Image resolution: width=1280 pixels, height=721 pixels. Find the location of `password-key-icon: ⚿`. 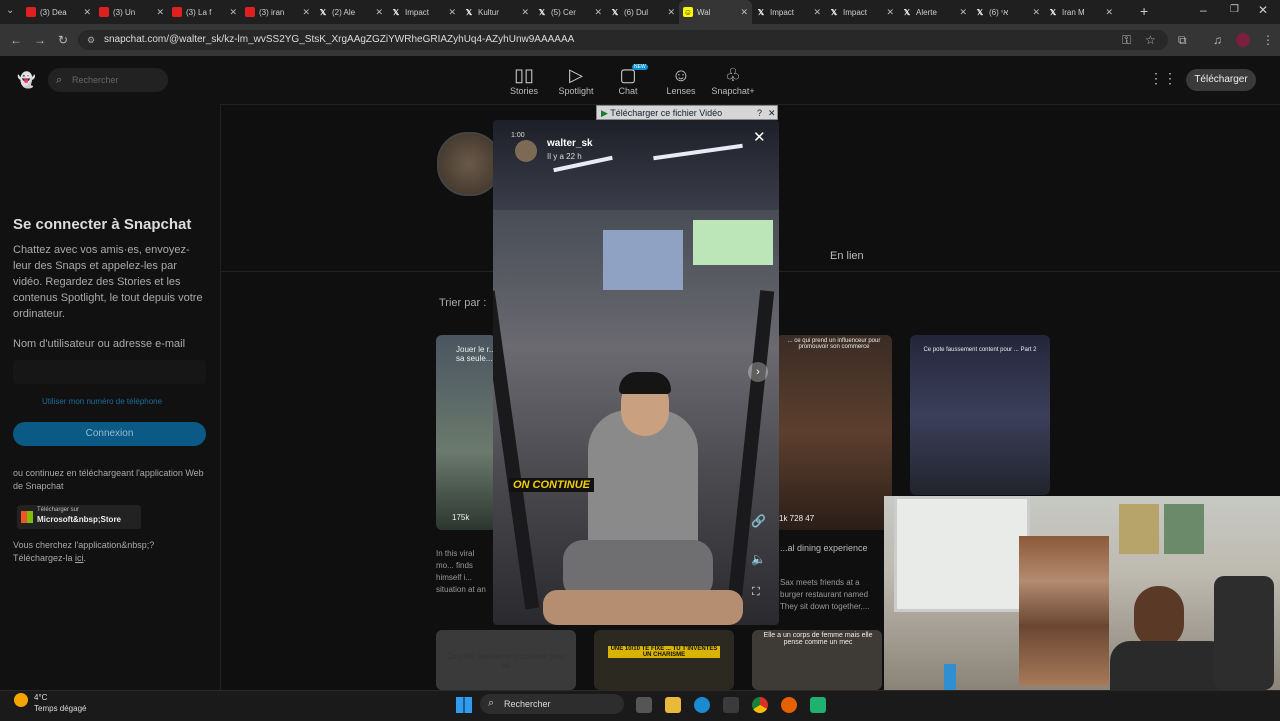

password-key-icon: ⚿ is located at coordinates (1126, 40).